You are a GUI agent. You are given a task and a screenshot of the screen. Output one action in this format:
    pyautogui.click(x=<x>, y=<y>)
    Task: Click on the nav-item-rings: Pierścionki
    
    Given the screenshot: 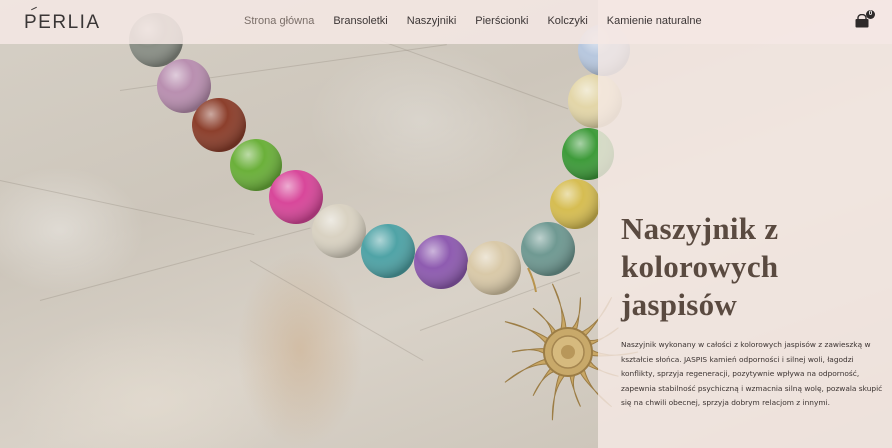 What is the action you would take?
    pyautogui.click(x=501, y=21)
    